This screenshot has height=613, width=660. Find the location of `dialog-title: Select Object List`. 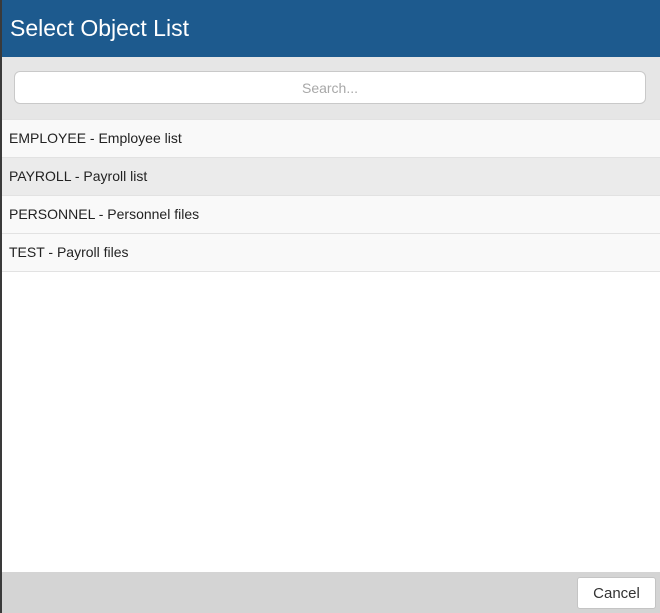

dialog-title: Select Object List is located at coordinates (331, 28).